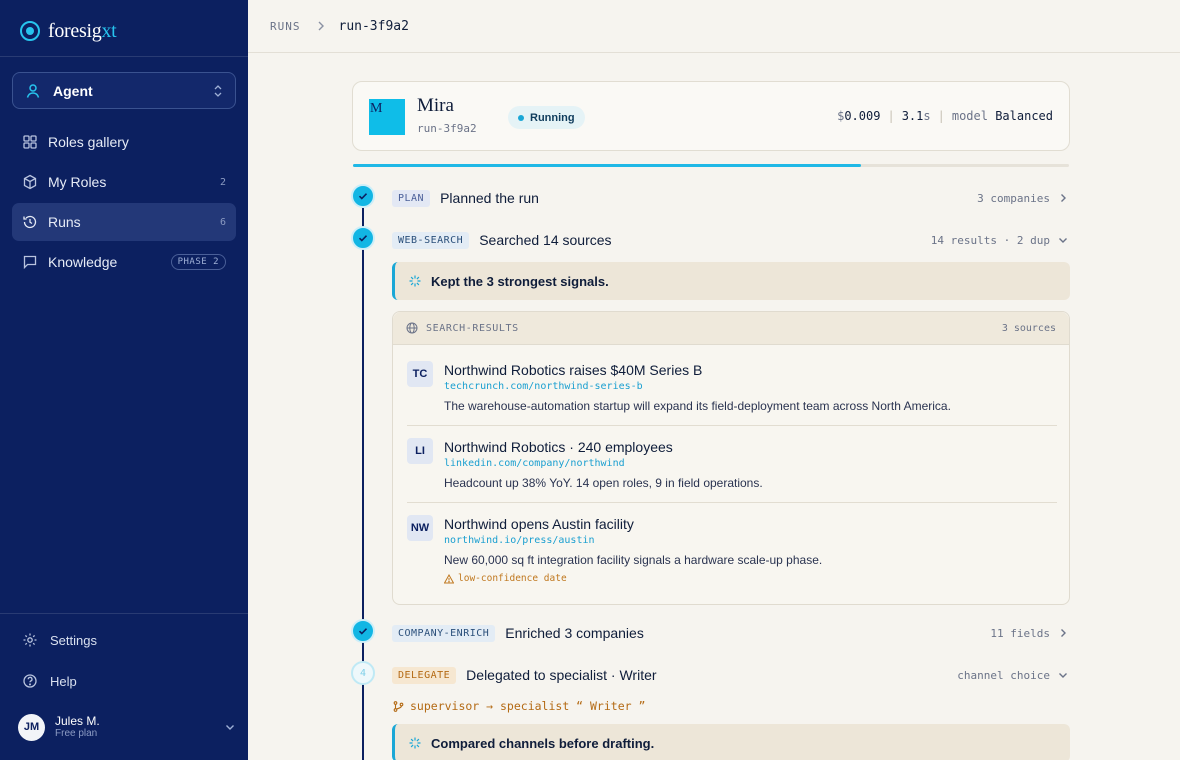 The height and width of the screenshot is (760, 1180). Describe the element at coordinates (1024, 116) in the screenshot. I see `model-value: Balanced` at that location.